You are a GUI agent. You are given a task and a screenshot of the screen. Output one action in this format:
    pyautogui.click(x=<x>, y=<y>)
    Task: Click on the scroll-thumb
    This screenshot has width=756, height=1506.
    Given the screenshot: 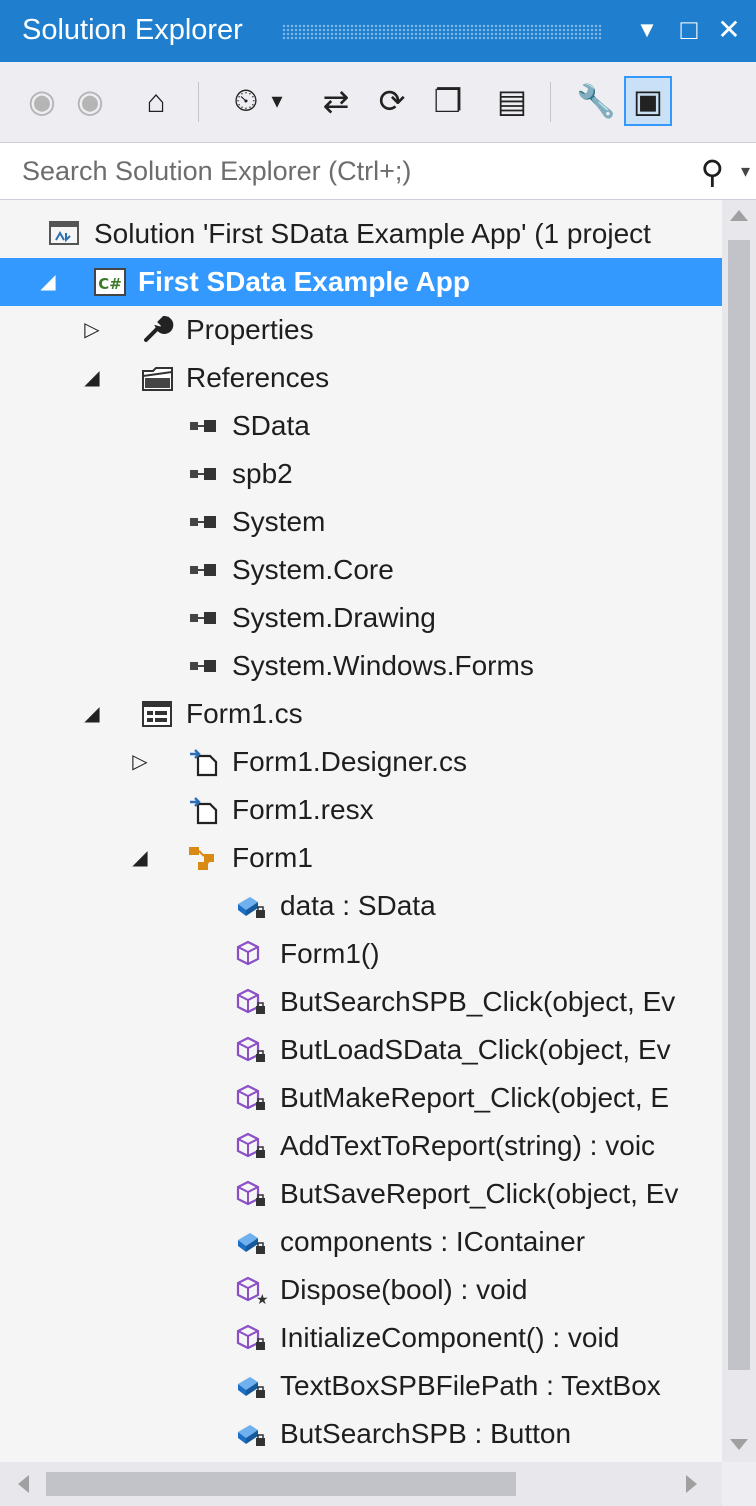 What is the action you would take?
    pyautogui.click(x=739, y=805)
    